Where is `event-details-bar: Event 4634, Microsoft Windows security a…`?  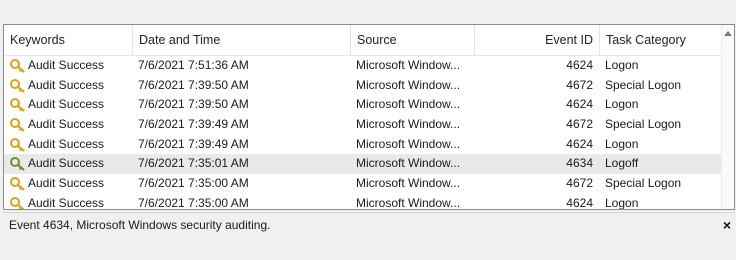
event-details-bar: Event 4634, Microsoft Windows security a… is located at coordinates (369, 224).